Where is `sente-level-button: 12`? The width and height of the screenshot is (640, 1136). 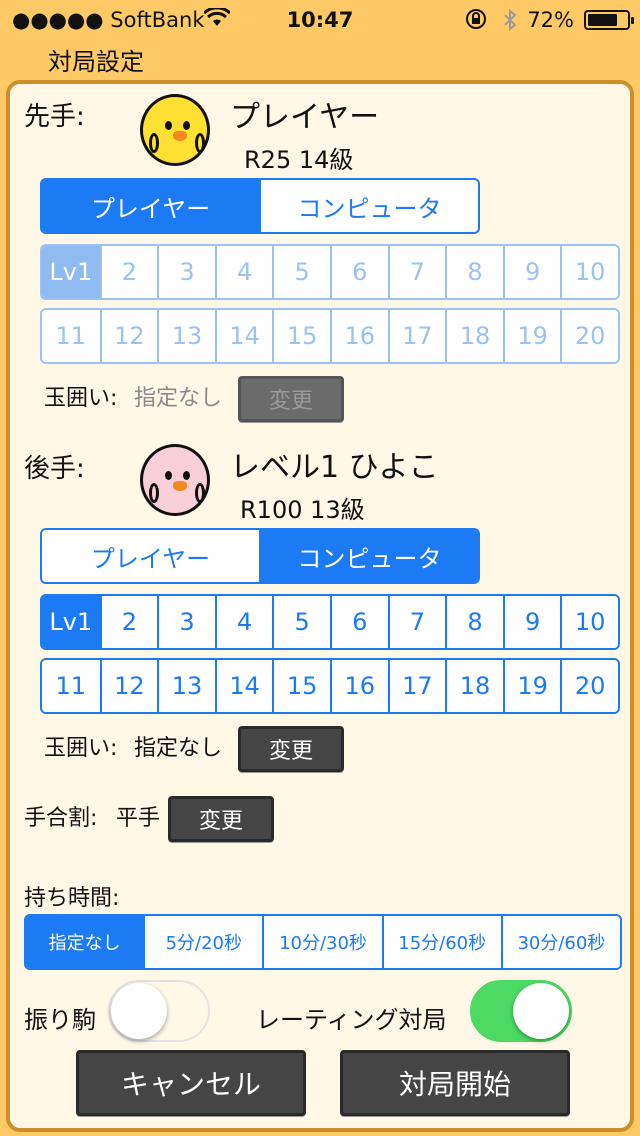 sente-level-button: 12 is located at coordinates (128, 336).